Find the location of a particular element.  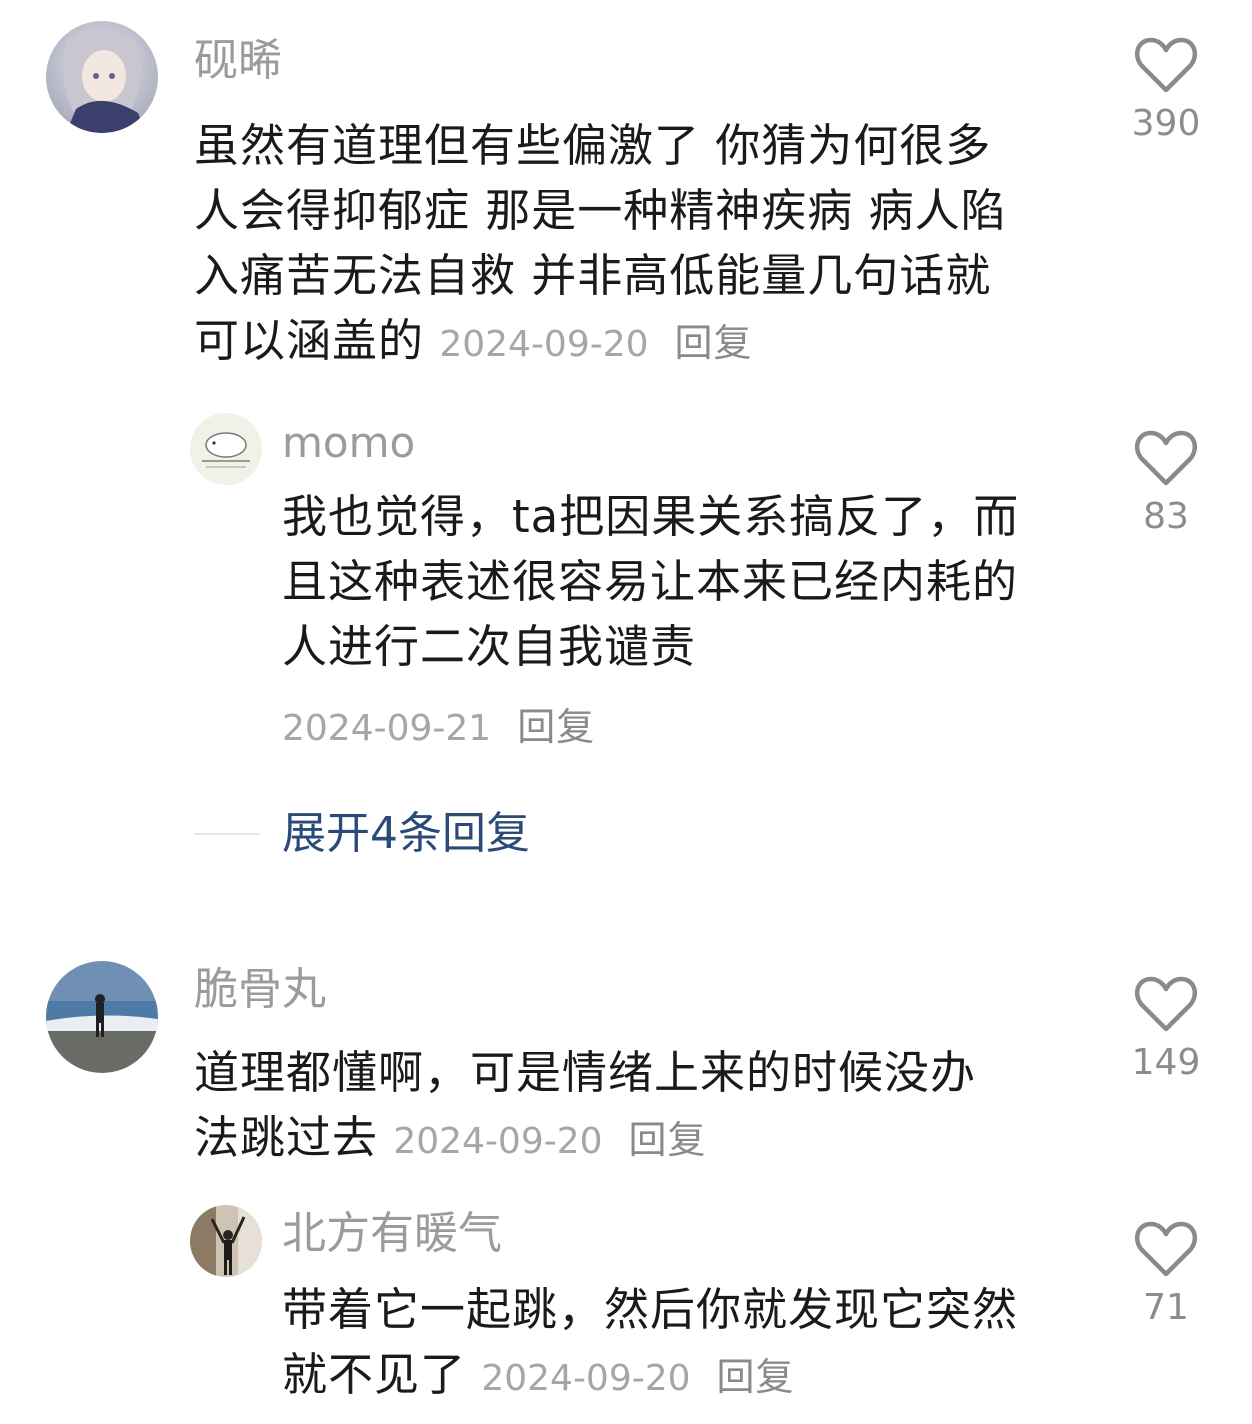

divider is located at coordinates (227, 834).